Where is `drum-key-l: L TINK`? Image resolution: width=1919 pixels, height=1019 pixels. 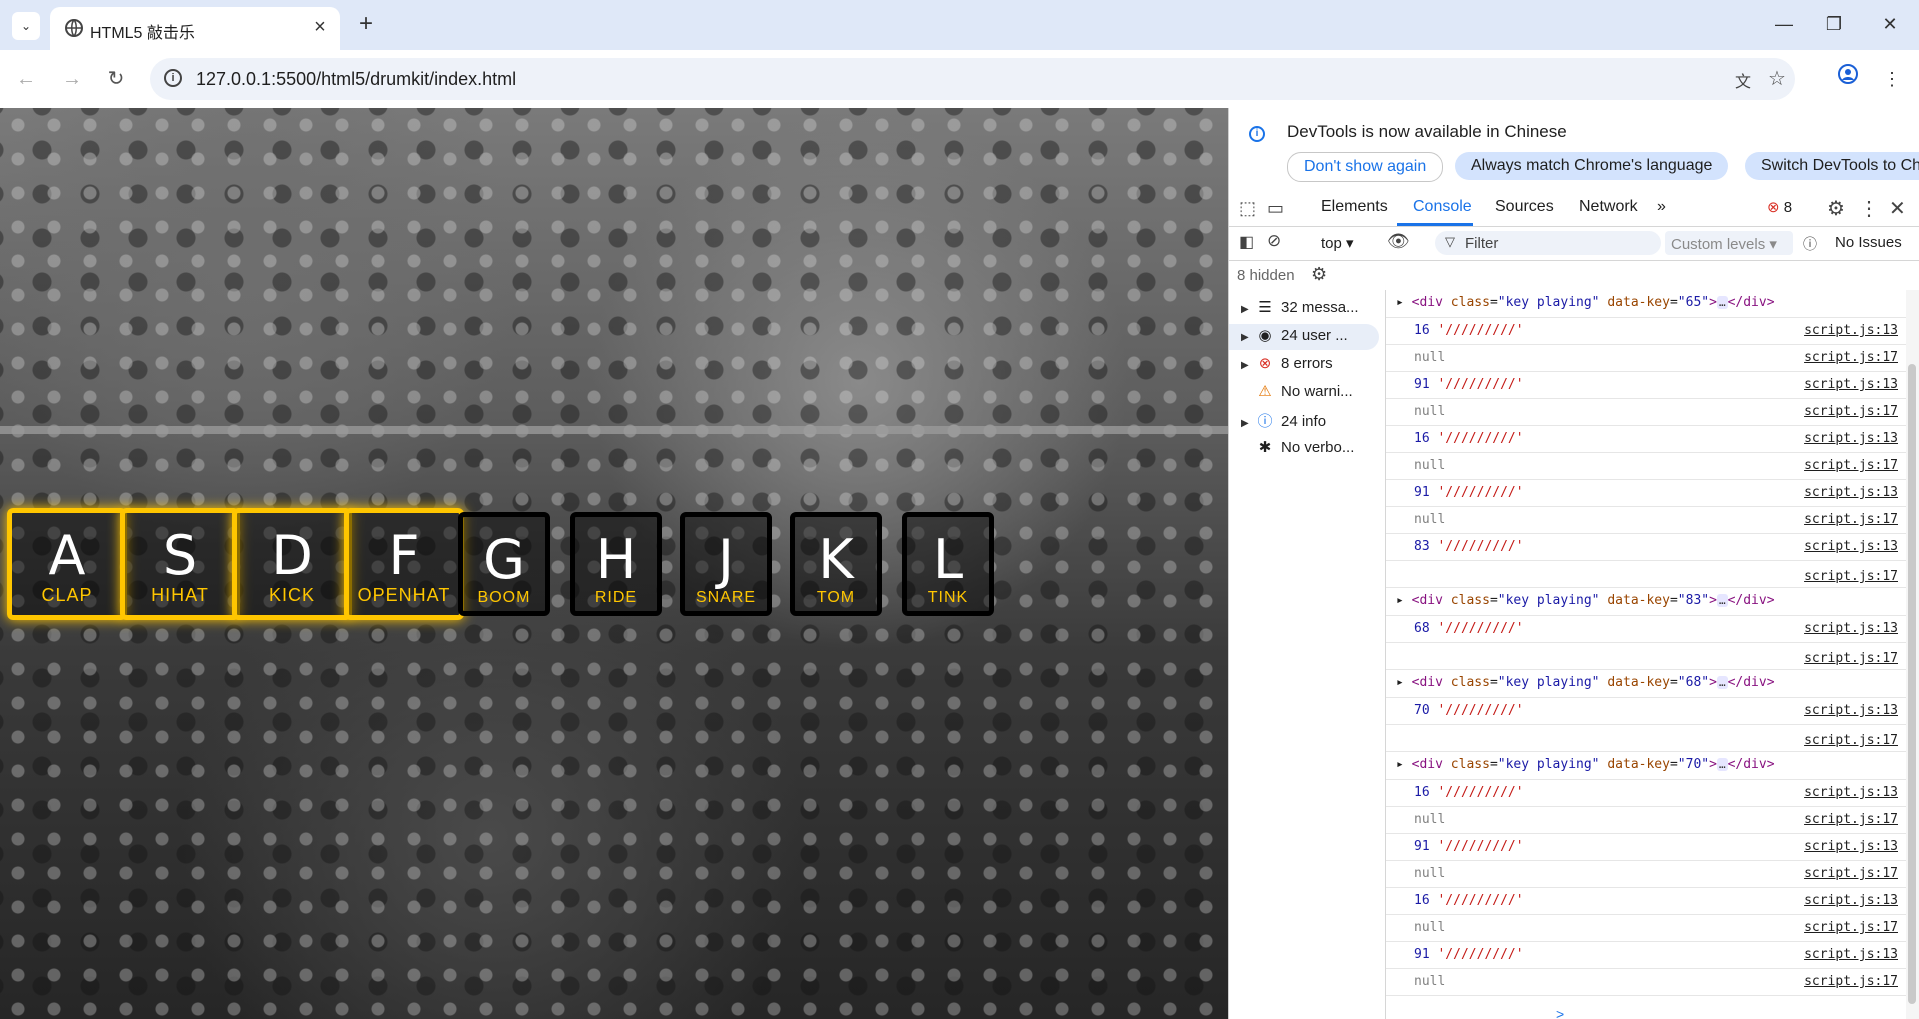
drum-key-l: L TINK is located at coordinates (948, 564).